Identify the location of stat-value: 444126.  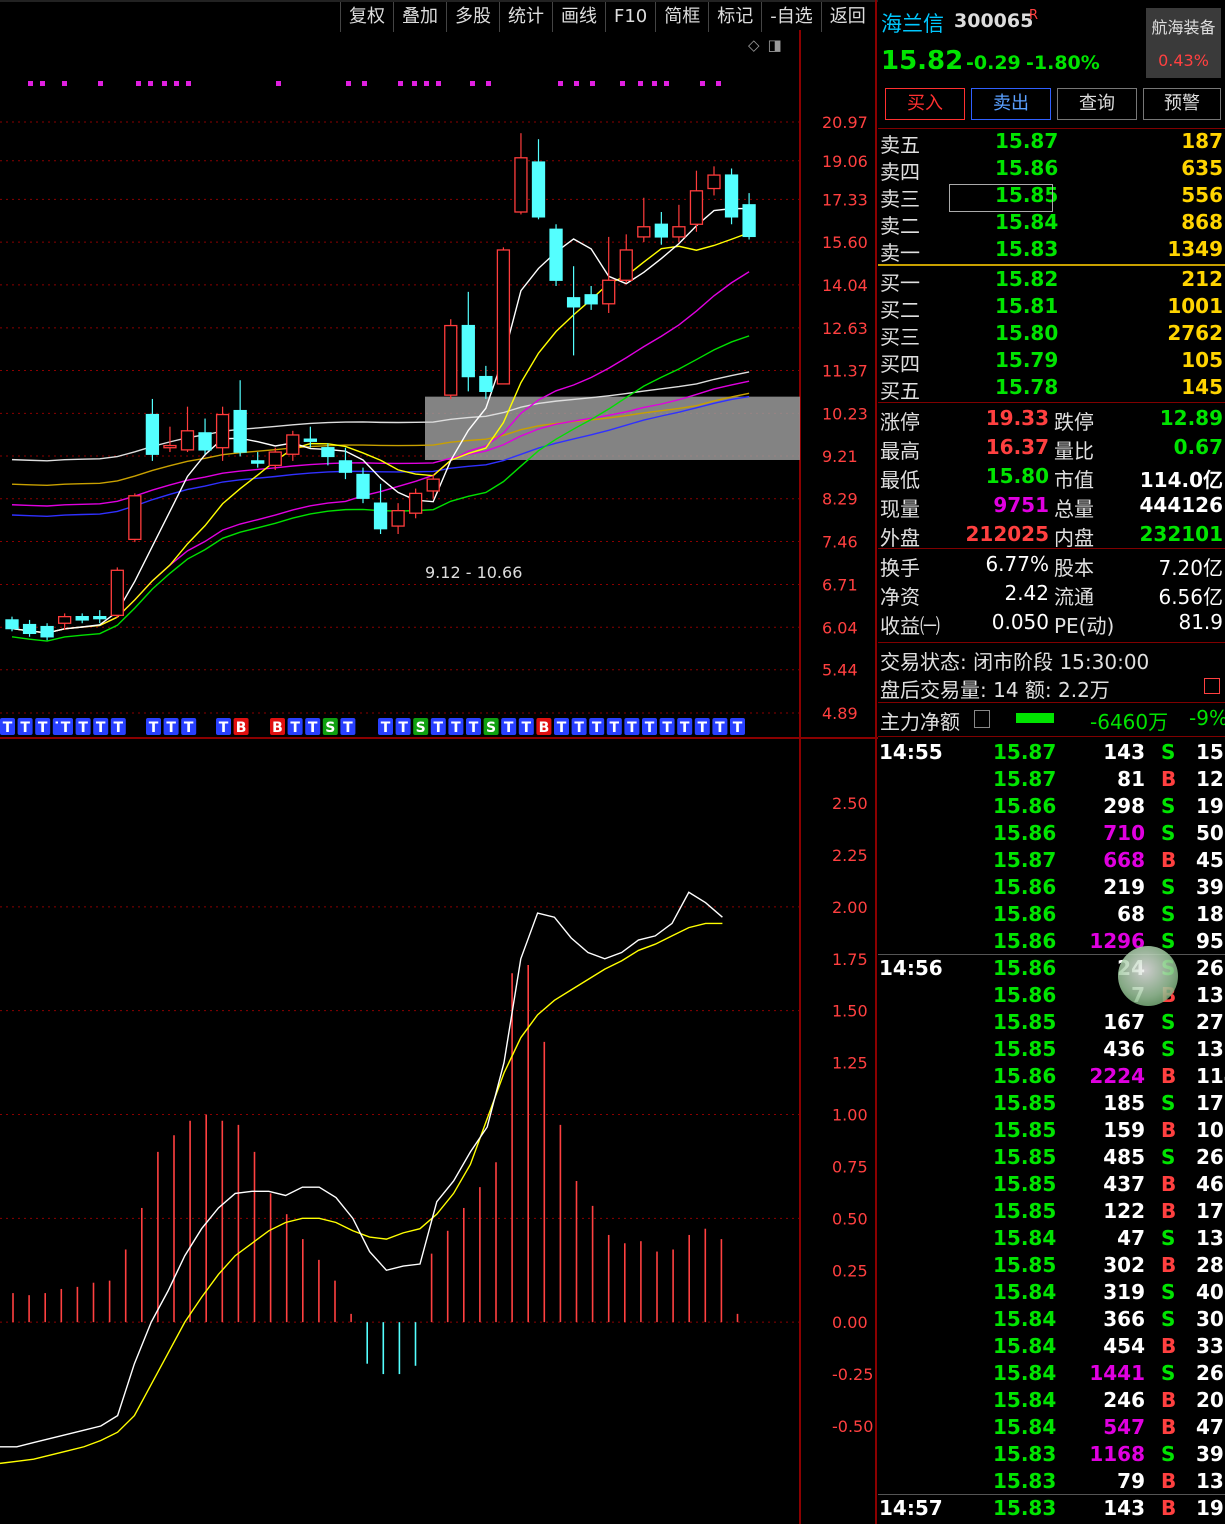
(1181, 505).